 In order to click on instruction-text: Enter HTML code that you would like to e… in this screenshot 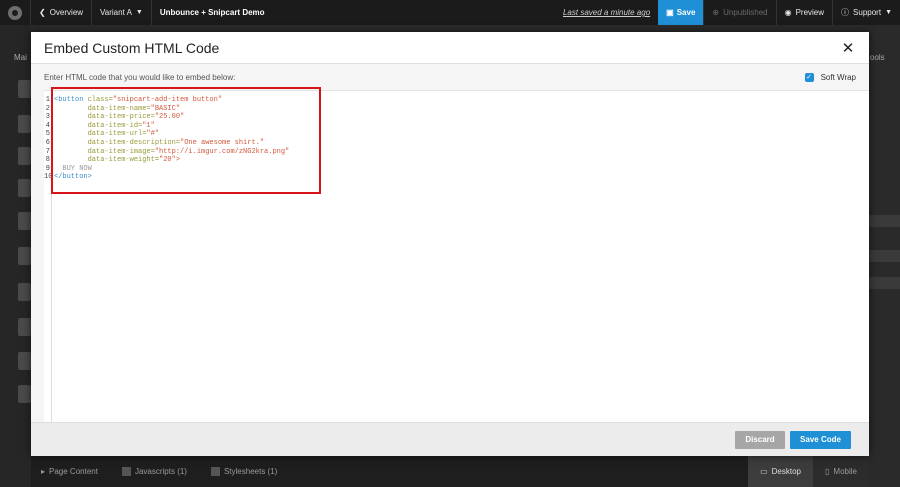, I will do `click(140, 77)`.